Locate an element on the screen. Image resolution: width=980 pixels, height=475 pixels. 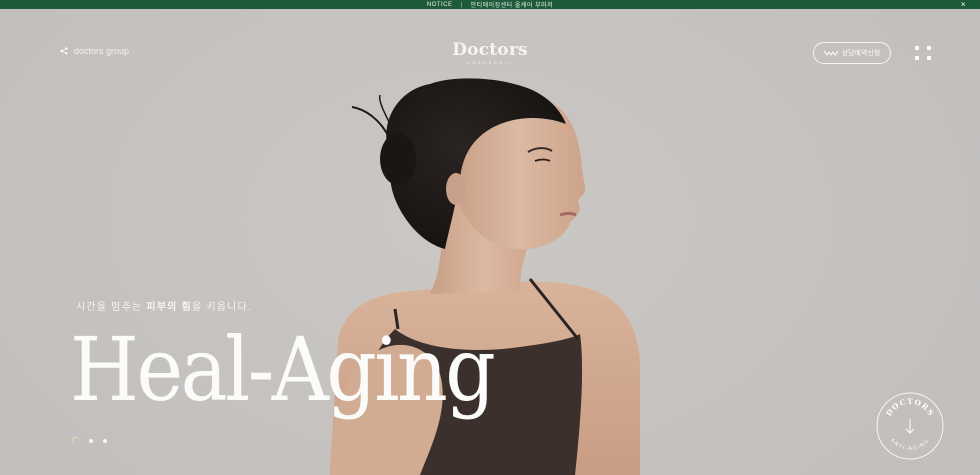
close-icon: × is located at coordinates (963, 4).